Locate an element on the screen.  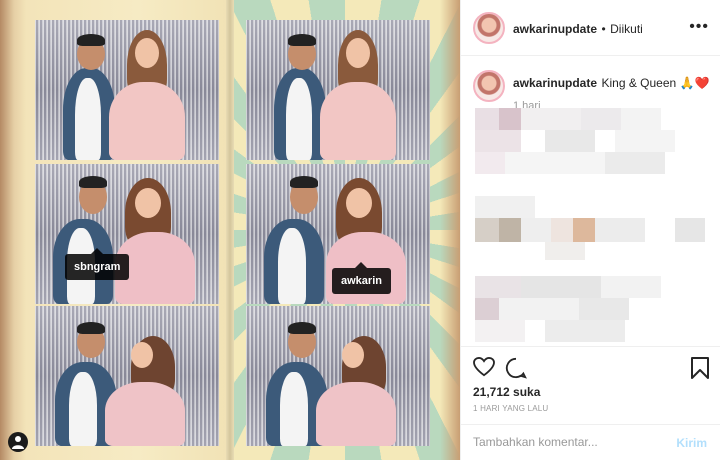
strip-divider is located at coordinates (230, 230).